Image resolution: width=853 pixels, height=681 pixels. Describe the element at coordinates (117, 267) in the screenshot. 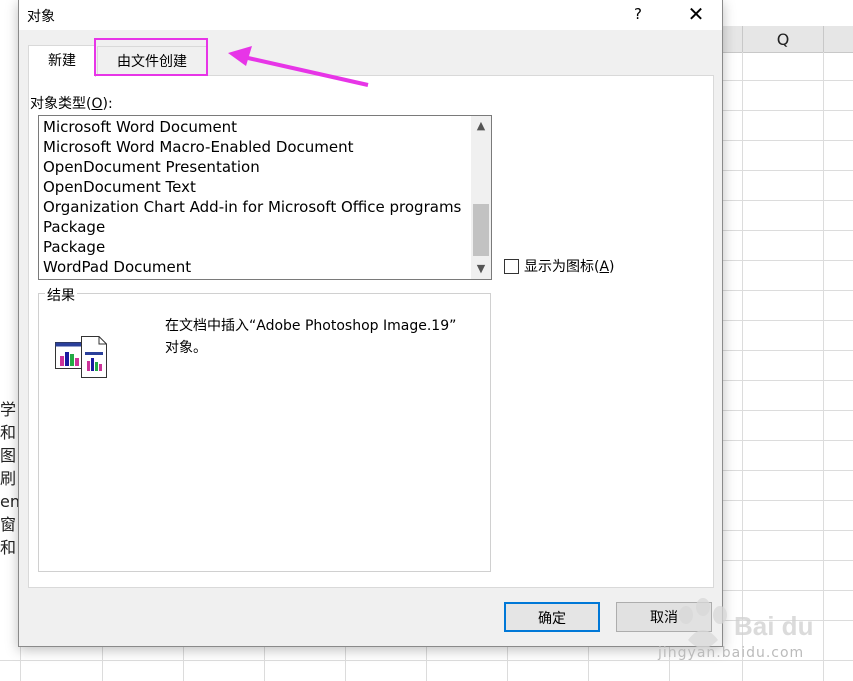

I see `list-item: WordPad Document` at that location.